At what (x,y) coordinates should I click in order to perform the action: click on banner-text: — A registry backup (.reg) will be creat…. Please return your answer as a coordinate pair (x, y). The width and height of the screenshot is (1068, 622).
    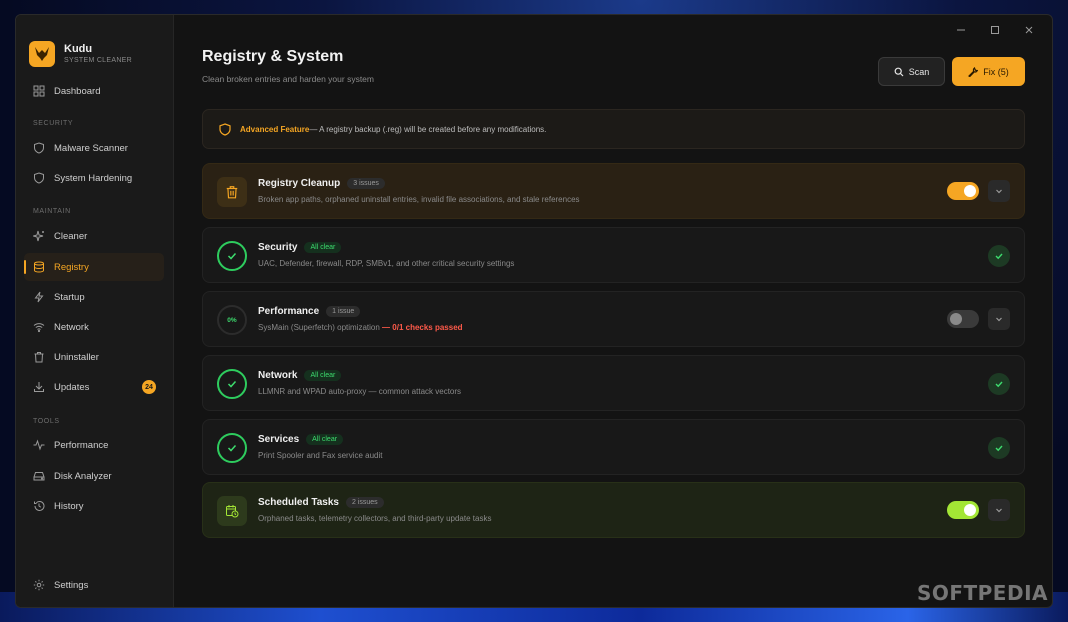
    Looking at the image, I should click on (428, 129).